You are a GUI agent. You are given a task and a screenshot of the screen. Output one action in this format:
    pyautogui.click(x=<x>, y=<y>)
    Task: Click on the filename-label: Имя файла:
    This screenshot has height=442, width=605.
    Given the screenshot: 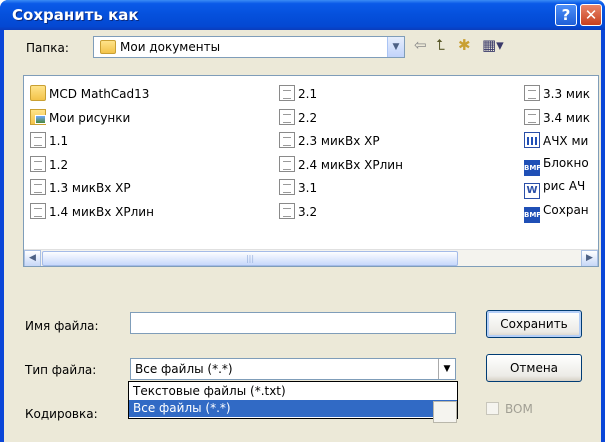 What is the action you would take?
    pyautogui.click(x=62, y=326)
    